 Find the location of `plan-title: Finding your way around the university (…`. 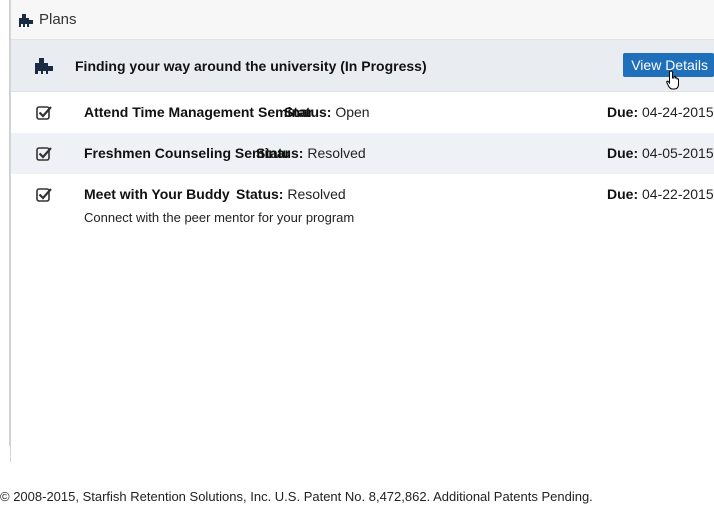

plan-title: Finding your way around the university (… is located at coordinates (251, 65).